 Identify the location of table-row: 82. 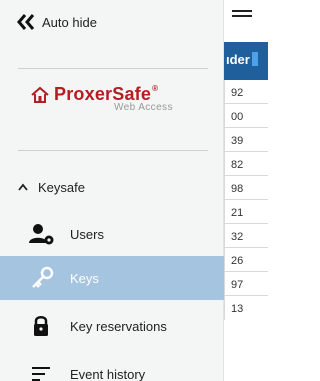
(246, 164).